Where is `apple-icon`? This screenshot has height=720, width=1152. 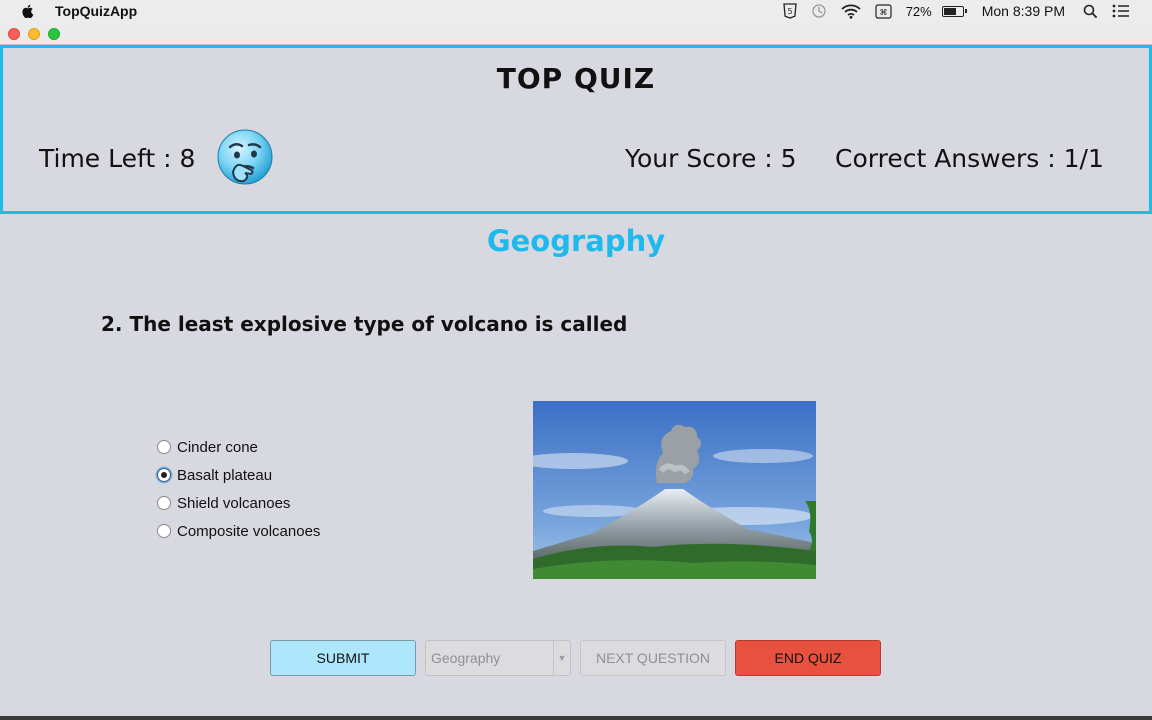
apple-icon is located at coordinates (28, 11).